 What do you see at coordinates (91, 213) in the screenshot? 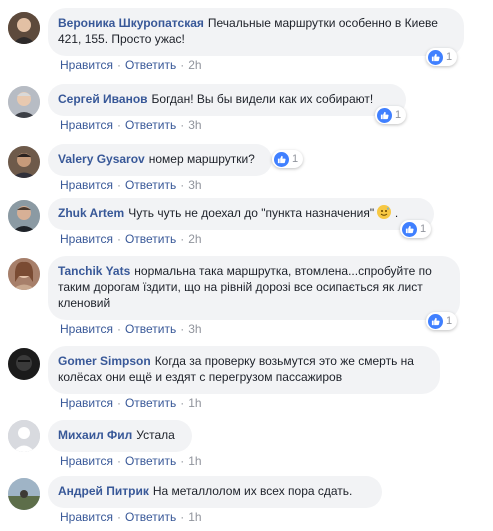
I see `comment-author: Zhuk Artem` at bounding box center [91, 213].